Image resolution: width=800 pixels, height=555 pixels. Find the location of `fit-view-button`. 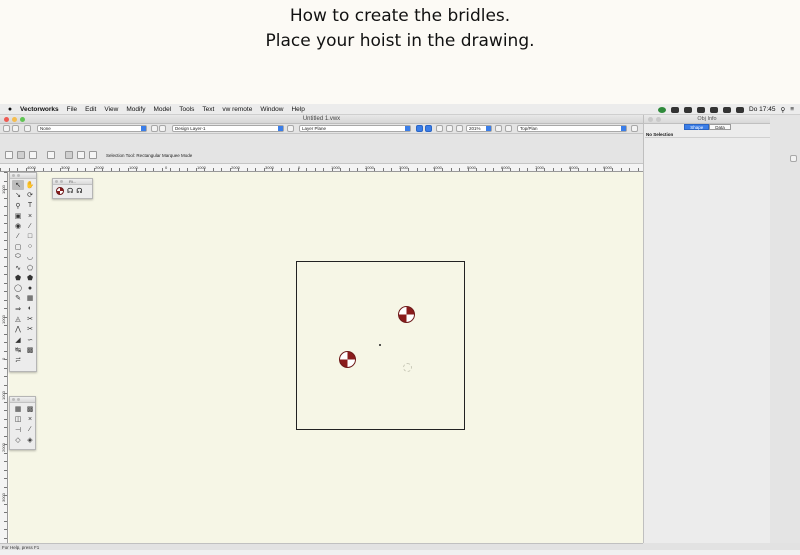

fit-view-button is located at coordinates (459, 128).